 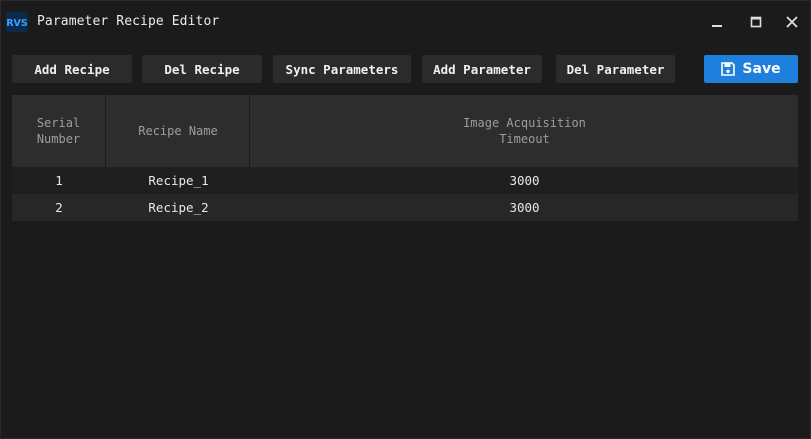 What do you see at coordinates (178, 207) in the screenshot?
I see `cell-recipe-name: Recipe_2` at bounding box center [178, 207].